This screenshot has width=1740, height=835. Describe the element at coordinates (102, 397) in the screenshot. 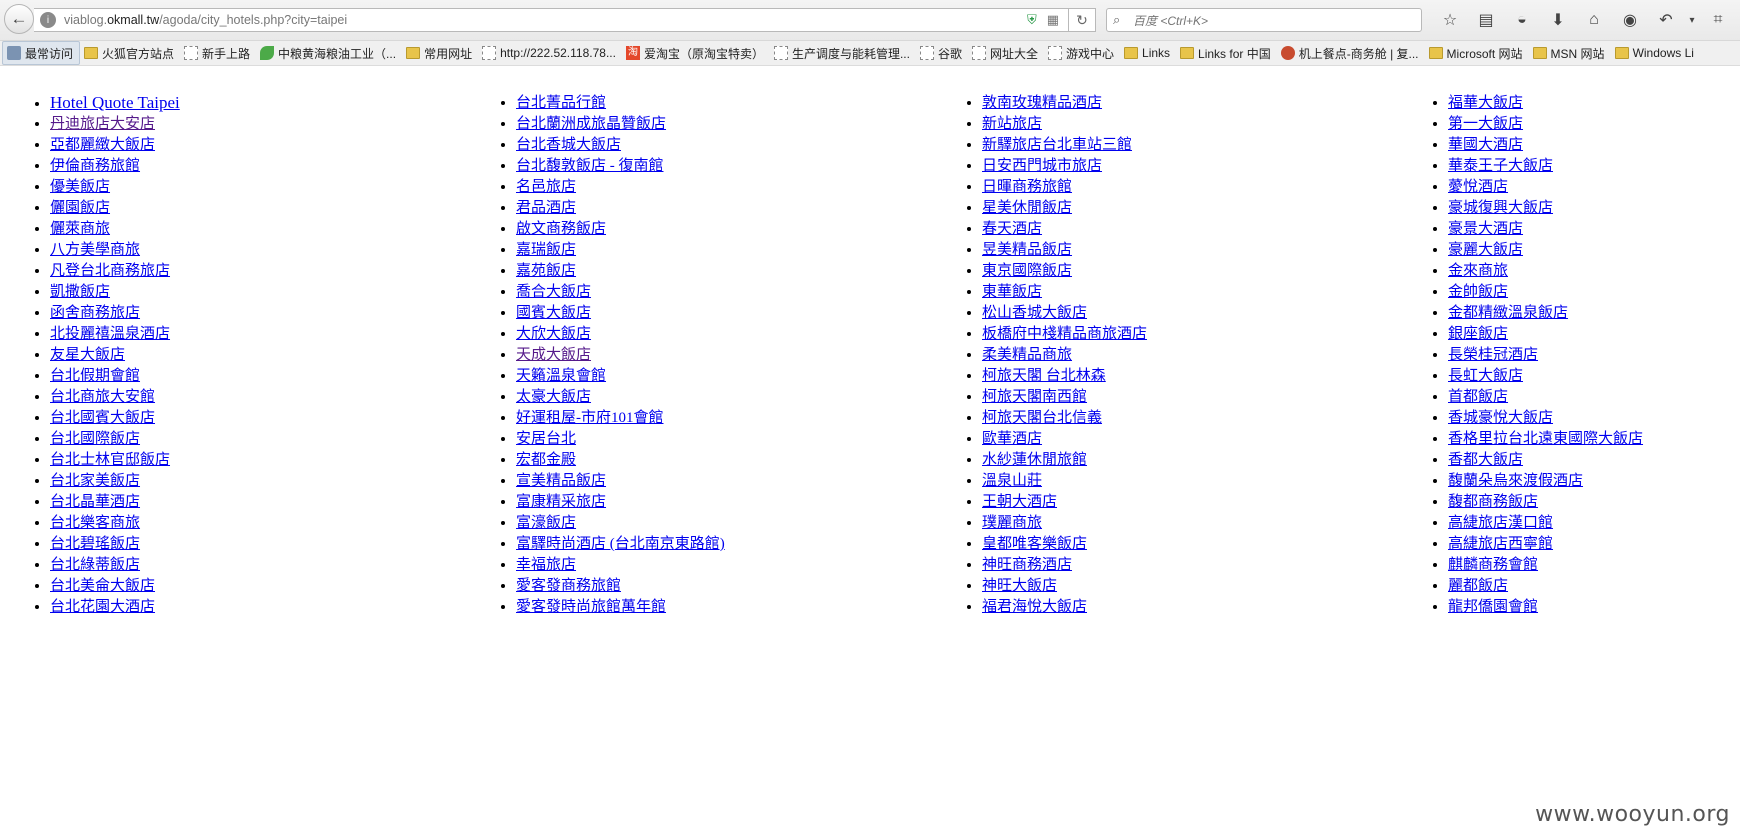

I see `hotel-link: 台北商旅大安館` at that location.